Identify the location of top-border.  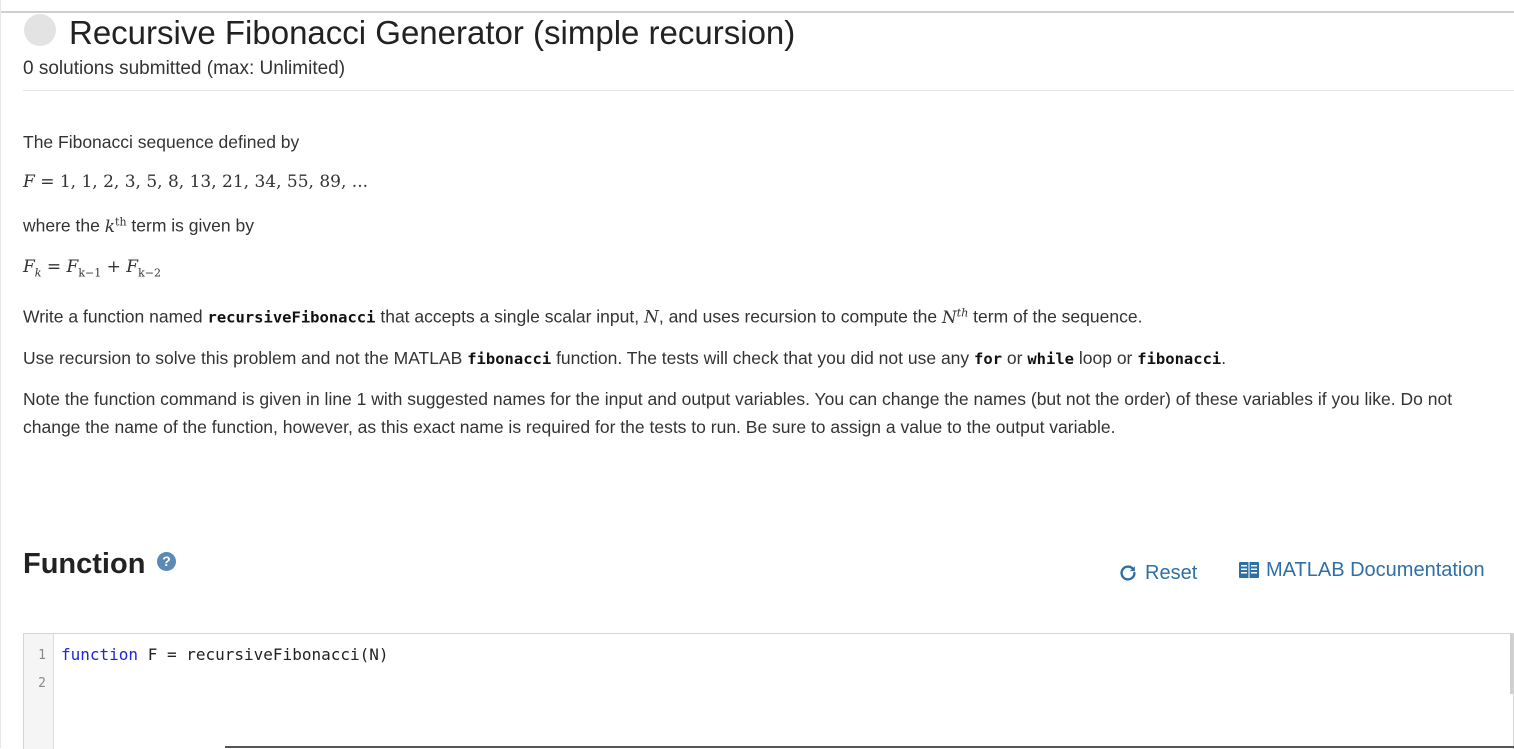
(757, 6).